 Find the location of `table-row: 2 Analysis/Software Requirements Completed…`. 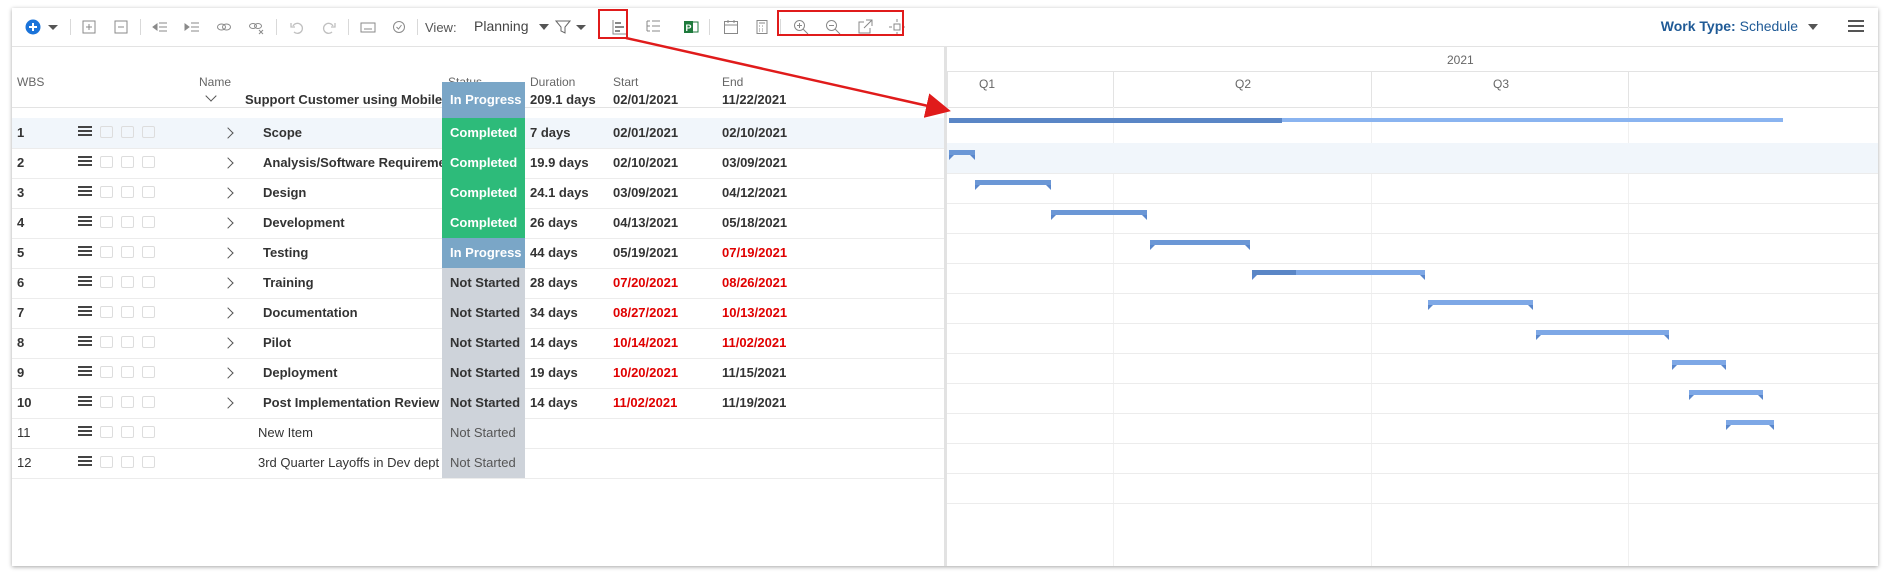

table-row: 2 Analysis/Software Requirements Completed… is located at coordinates (478, 163).